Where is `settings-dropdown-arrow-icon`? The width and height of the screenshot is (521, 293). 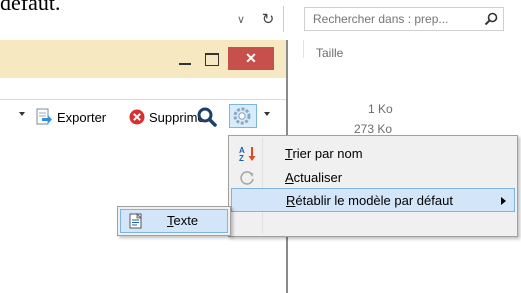 settings-dropdown-arrow-icon is located at coordinates (267, 114).